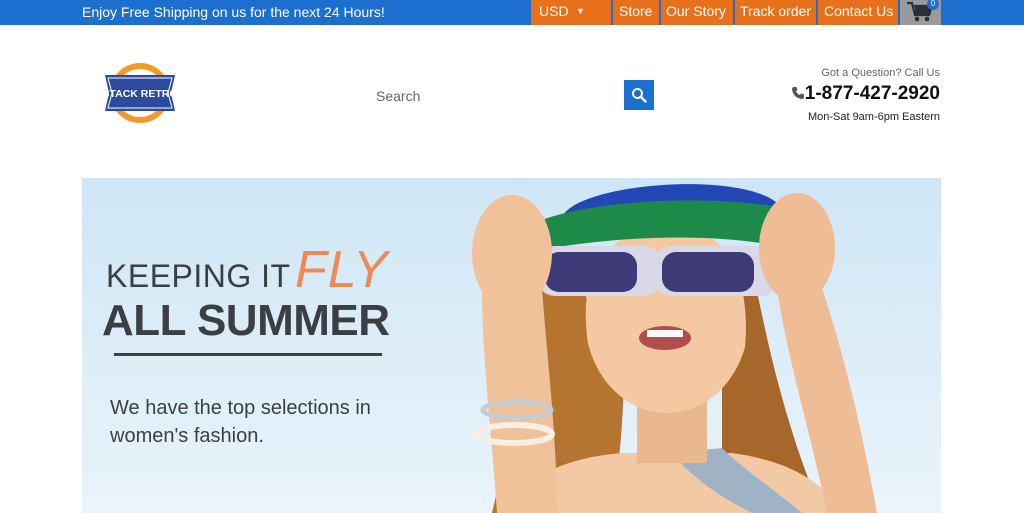 The image size is (1024, 513). Describe the element at coordinates (880, 73) in the screenshot. I see `help-text: Got a Question? Call Us` at that location.